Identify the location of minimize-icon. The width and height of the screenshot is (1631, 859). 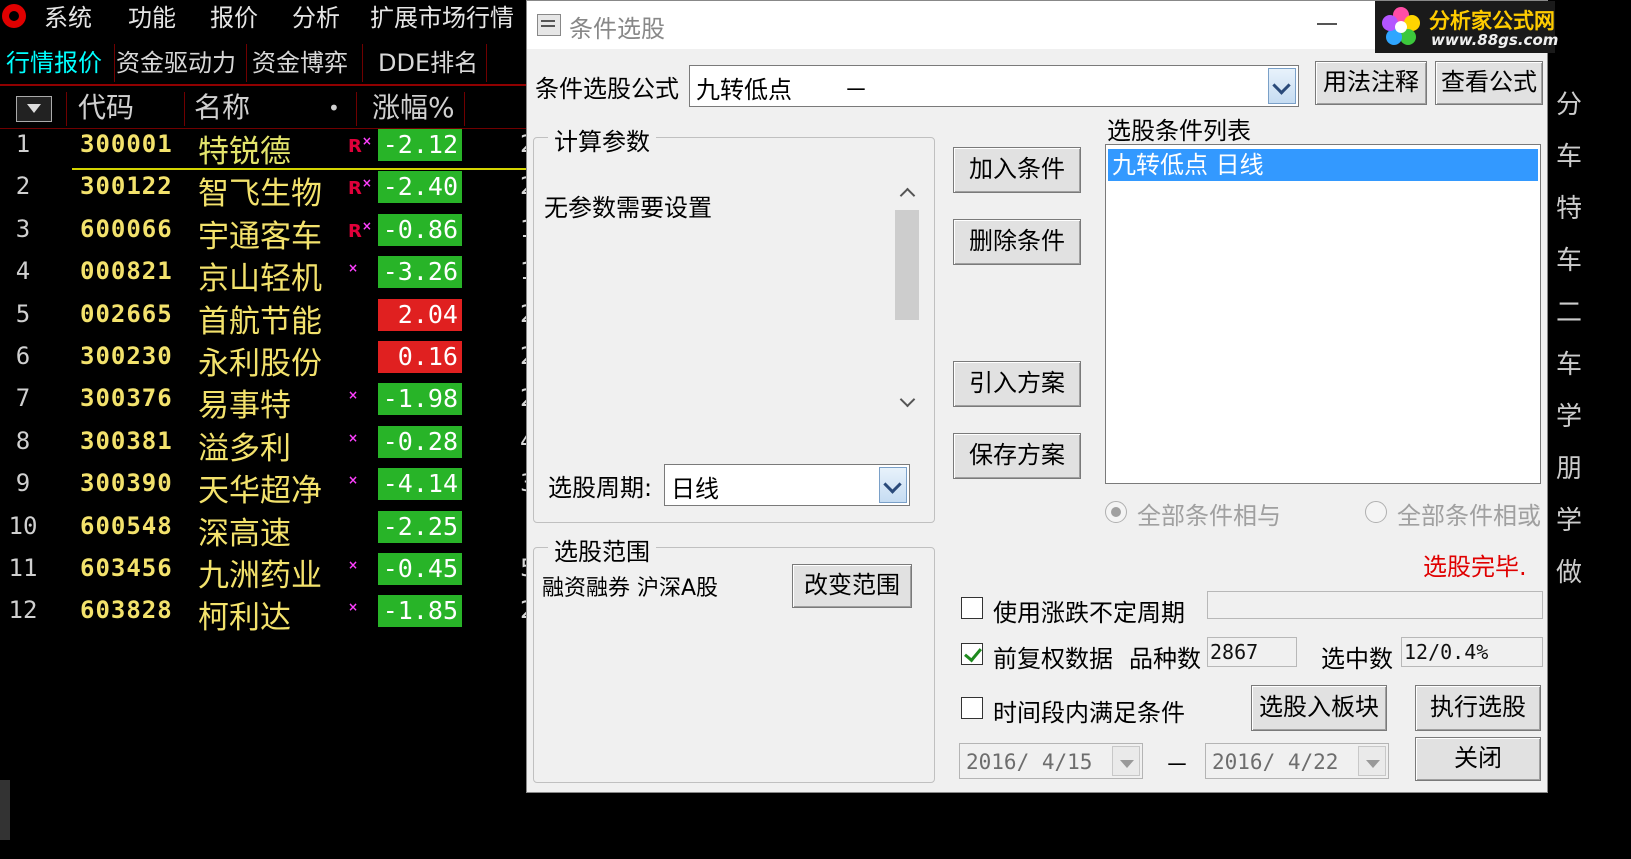
(1327, 24).